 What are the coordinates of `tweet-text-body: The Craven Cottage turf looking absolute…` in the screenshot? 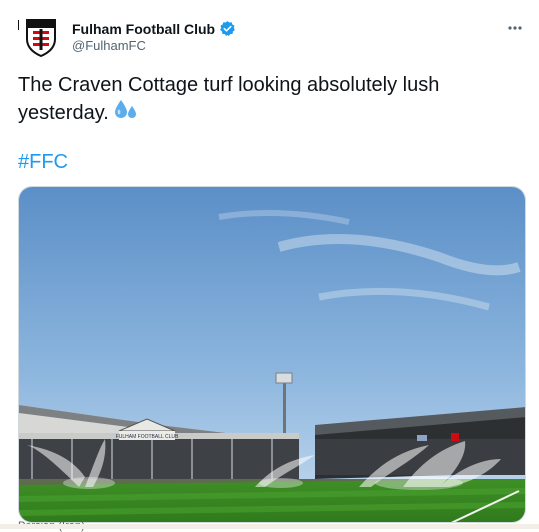 It's located at (229, 99).